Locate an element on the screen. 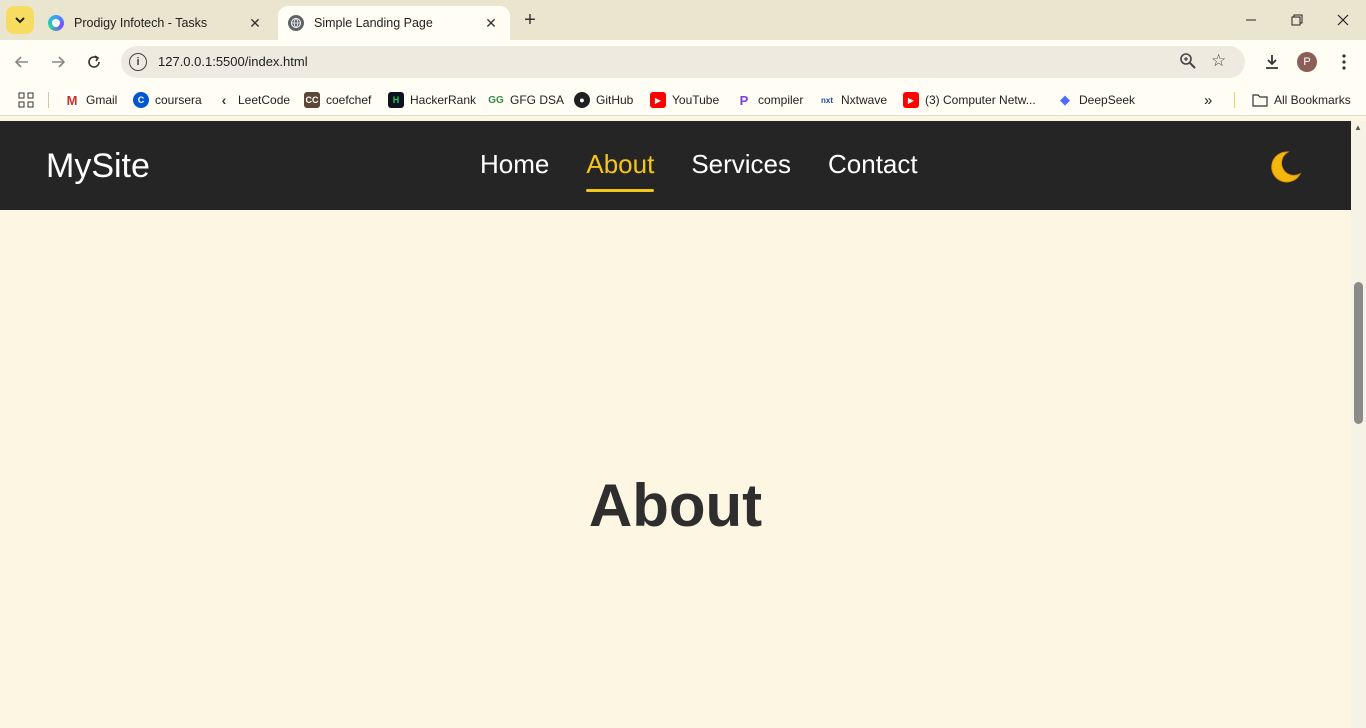 The width and height of the screenshot is (1366, 728). apps-grid-icon is located at coordinates (26, 100).